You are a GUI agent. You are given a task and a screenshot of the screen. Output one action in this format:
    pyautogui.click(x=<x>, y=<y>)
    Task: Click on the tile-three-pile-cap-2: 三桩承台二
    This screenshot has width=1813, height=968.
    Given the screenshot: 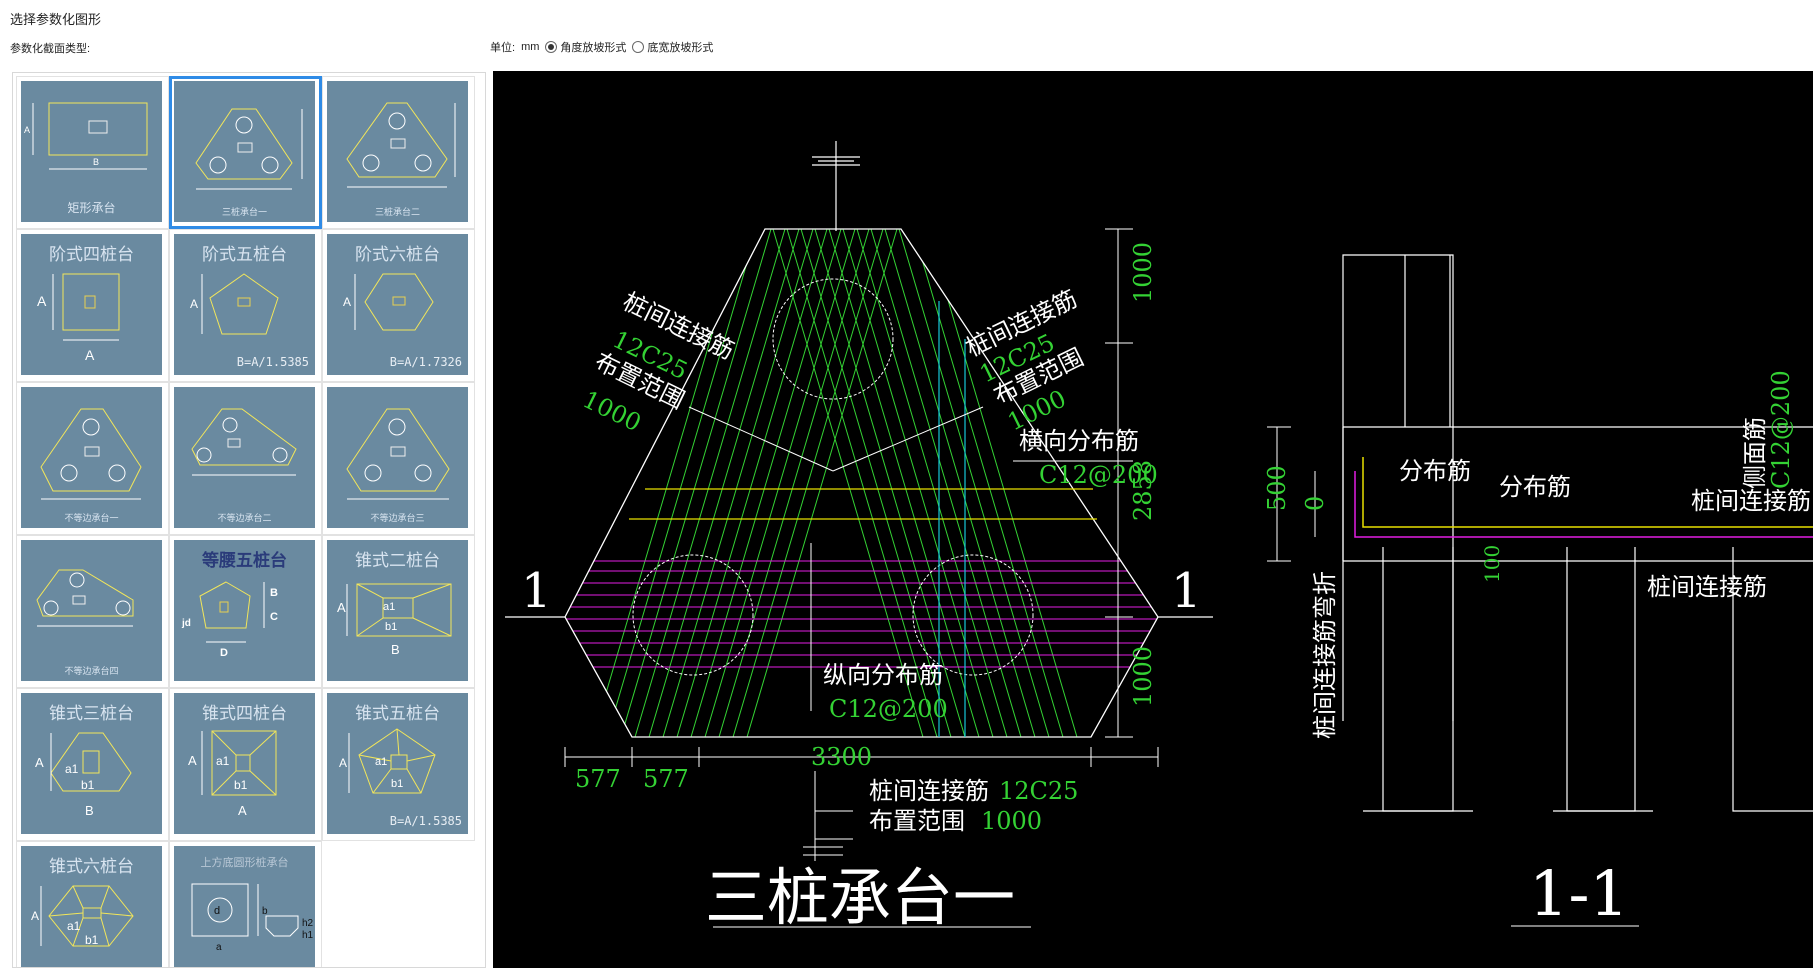 What is the action you would take?
    pyautogui.click(x=398, y=152)
    